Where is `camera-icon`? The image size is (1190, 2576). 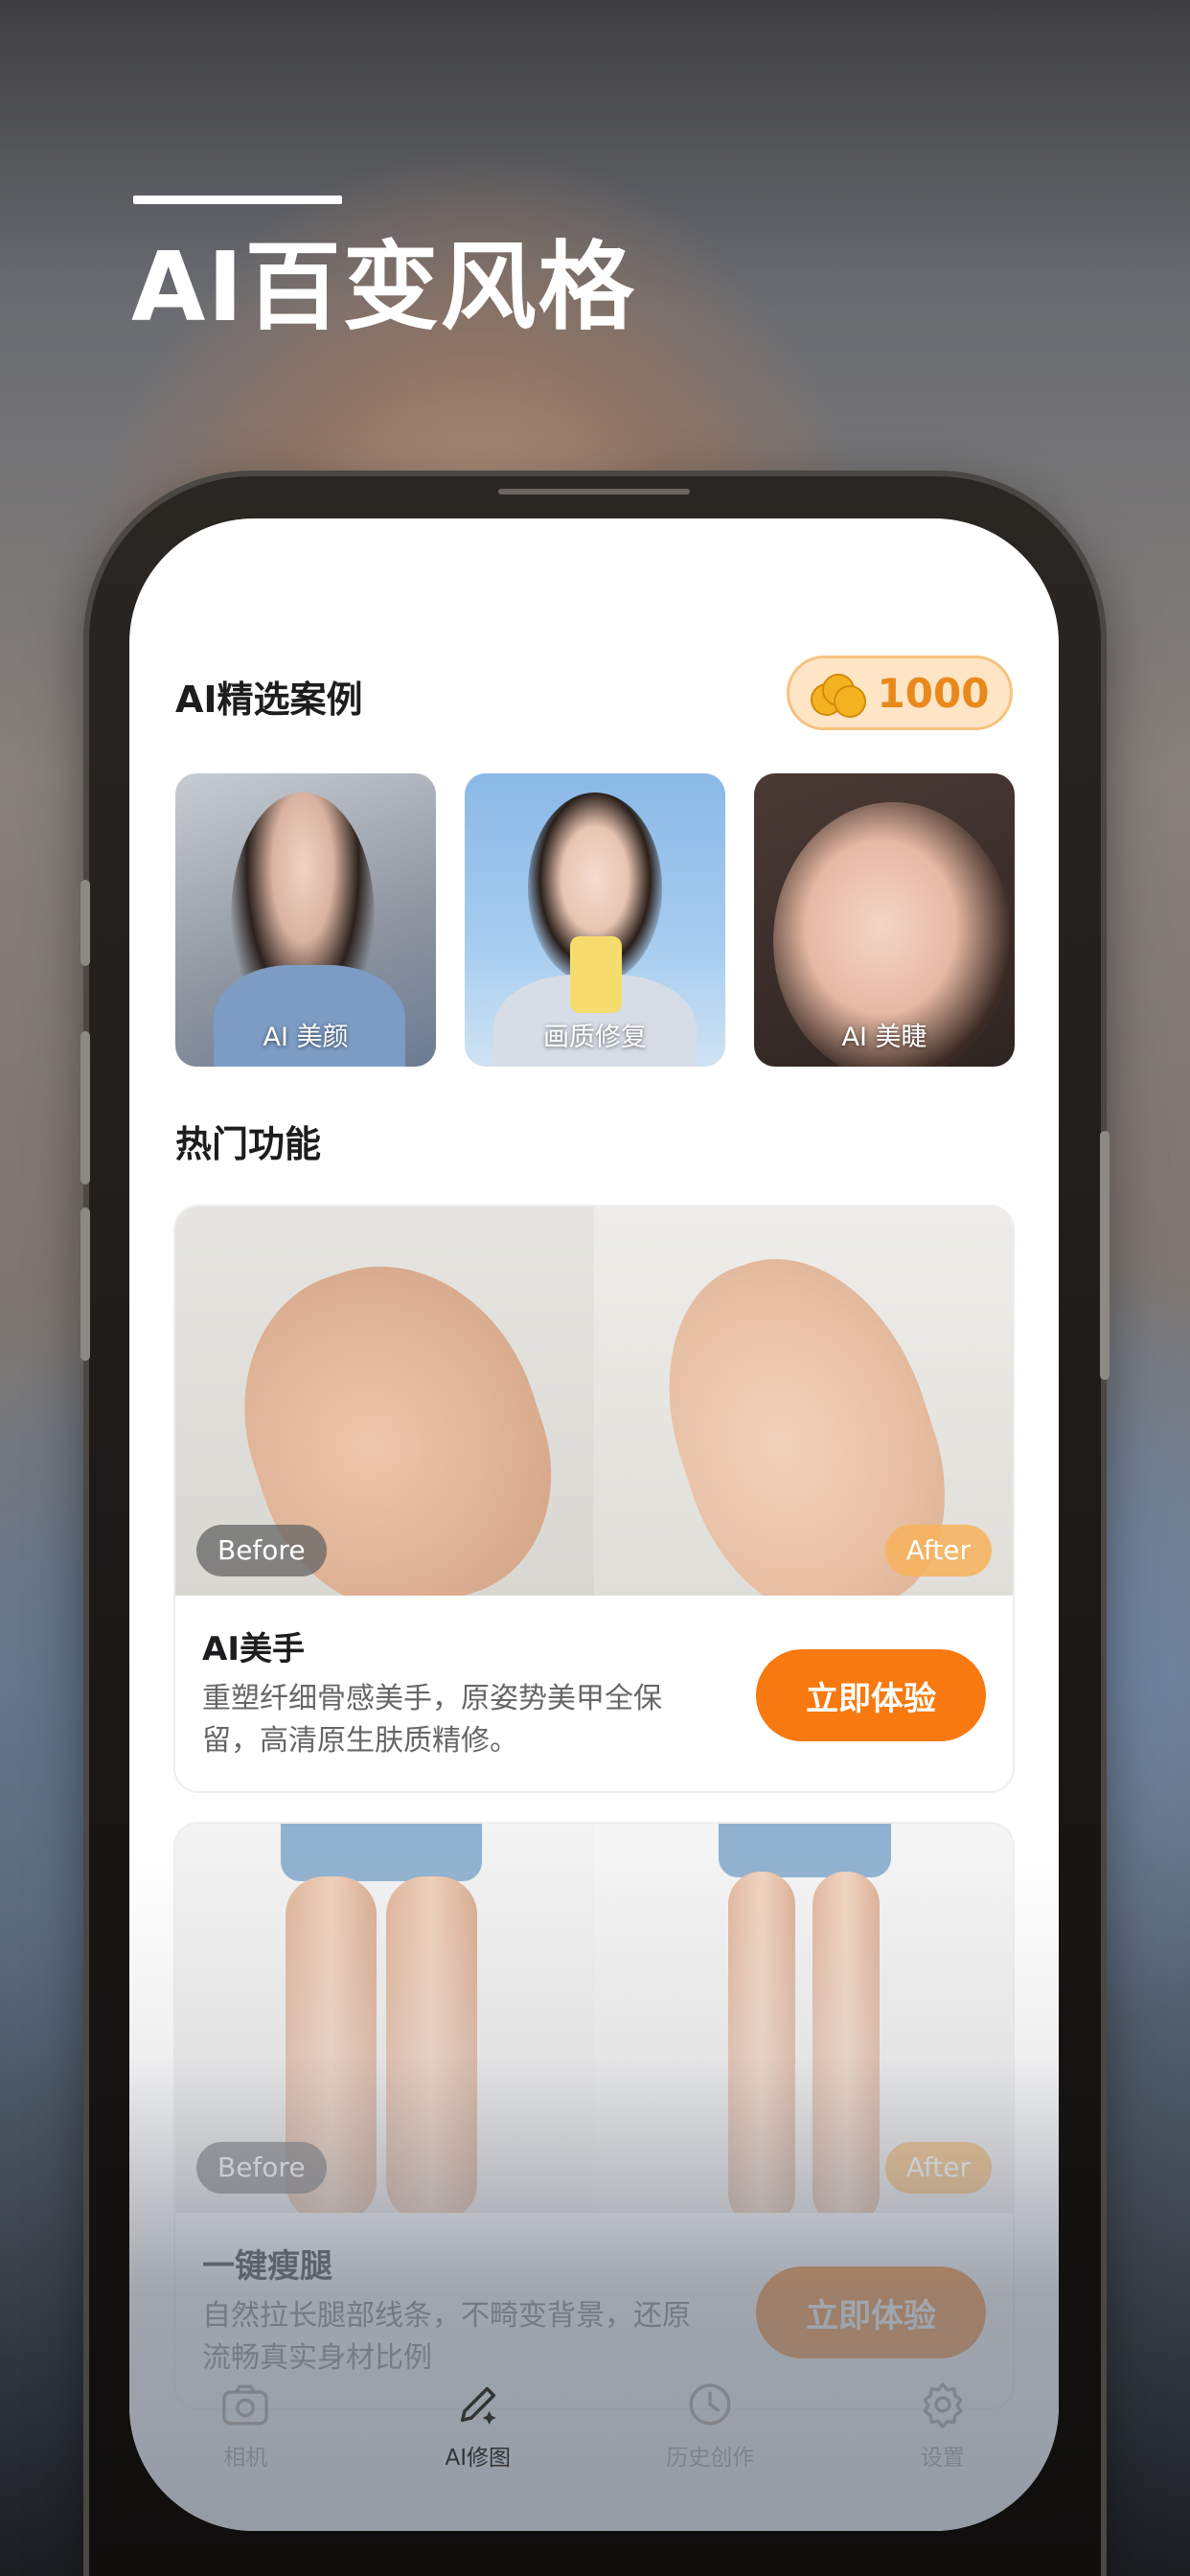 camera-icon is located at coordinates (246, 2405).